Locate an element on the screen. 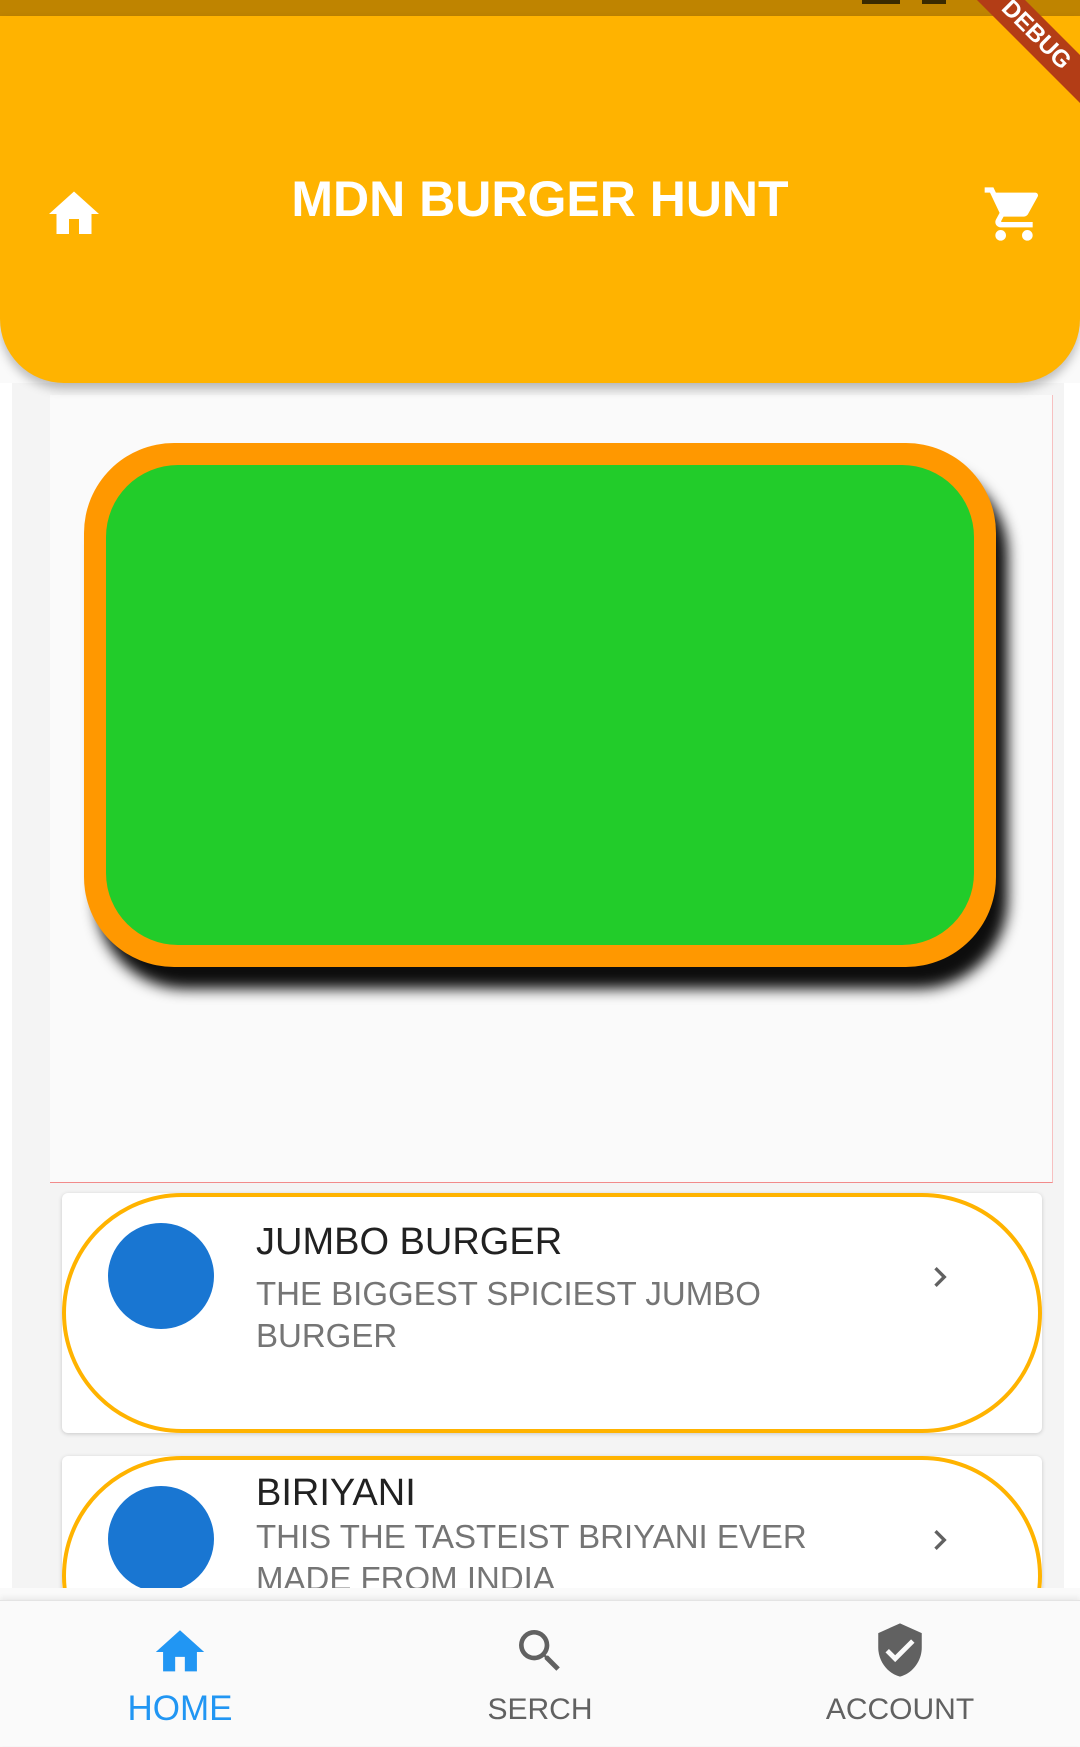 Image resolution: width=1080 pixels, height=1747 pixels. cart-button is located at coordinates (1014, 214).